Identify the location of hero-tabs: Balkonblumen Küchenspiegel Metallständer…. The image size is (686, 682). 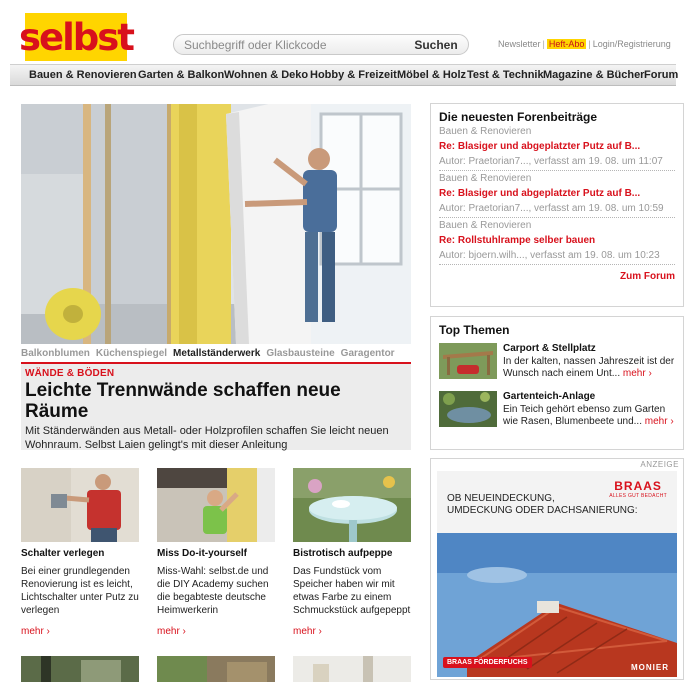
(216, 353).